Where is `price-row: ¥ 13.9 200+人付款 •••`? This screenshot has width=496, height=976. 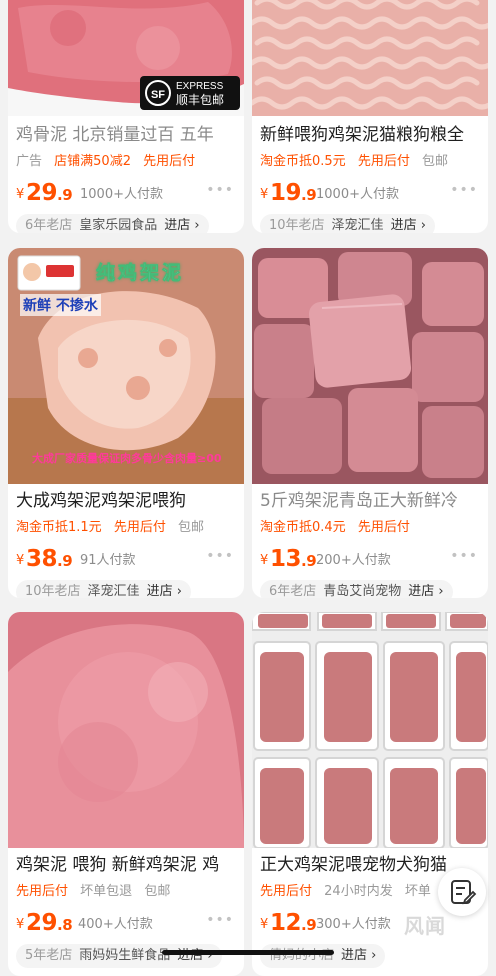 price-row: ¥ 13.9 200+人付款 ••• is located at coordinates (370, 558).